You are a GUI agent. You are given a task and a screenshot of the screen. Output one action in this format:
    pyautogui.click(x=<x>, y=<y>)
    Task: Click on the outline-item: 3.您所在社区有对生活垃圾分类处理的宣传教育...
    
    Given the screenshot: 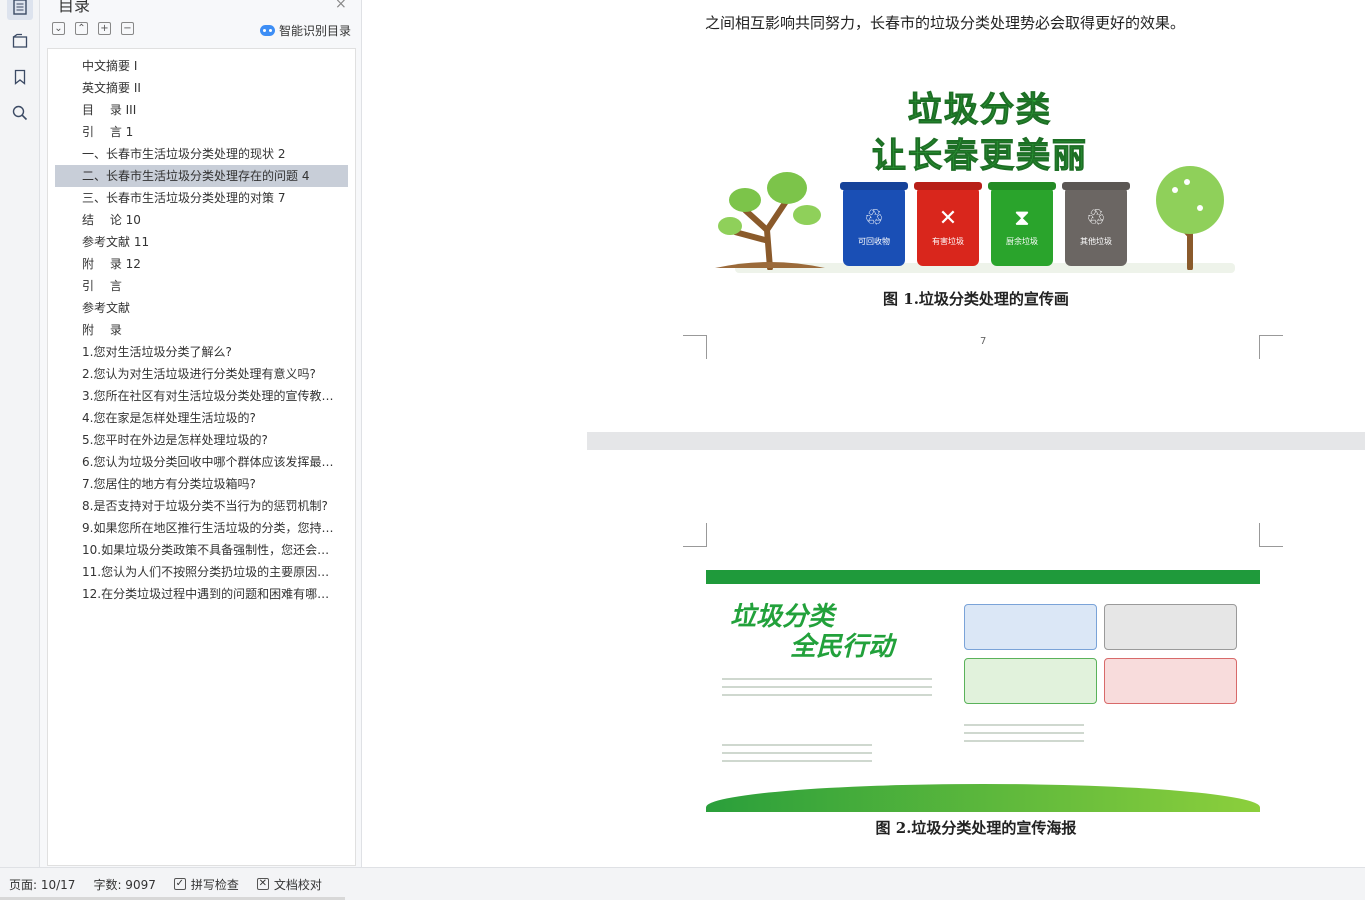 What is the action you would take?
    pyautogui.click(x=201, y=396)
    